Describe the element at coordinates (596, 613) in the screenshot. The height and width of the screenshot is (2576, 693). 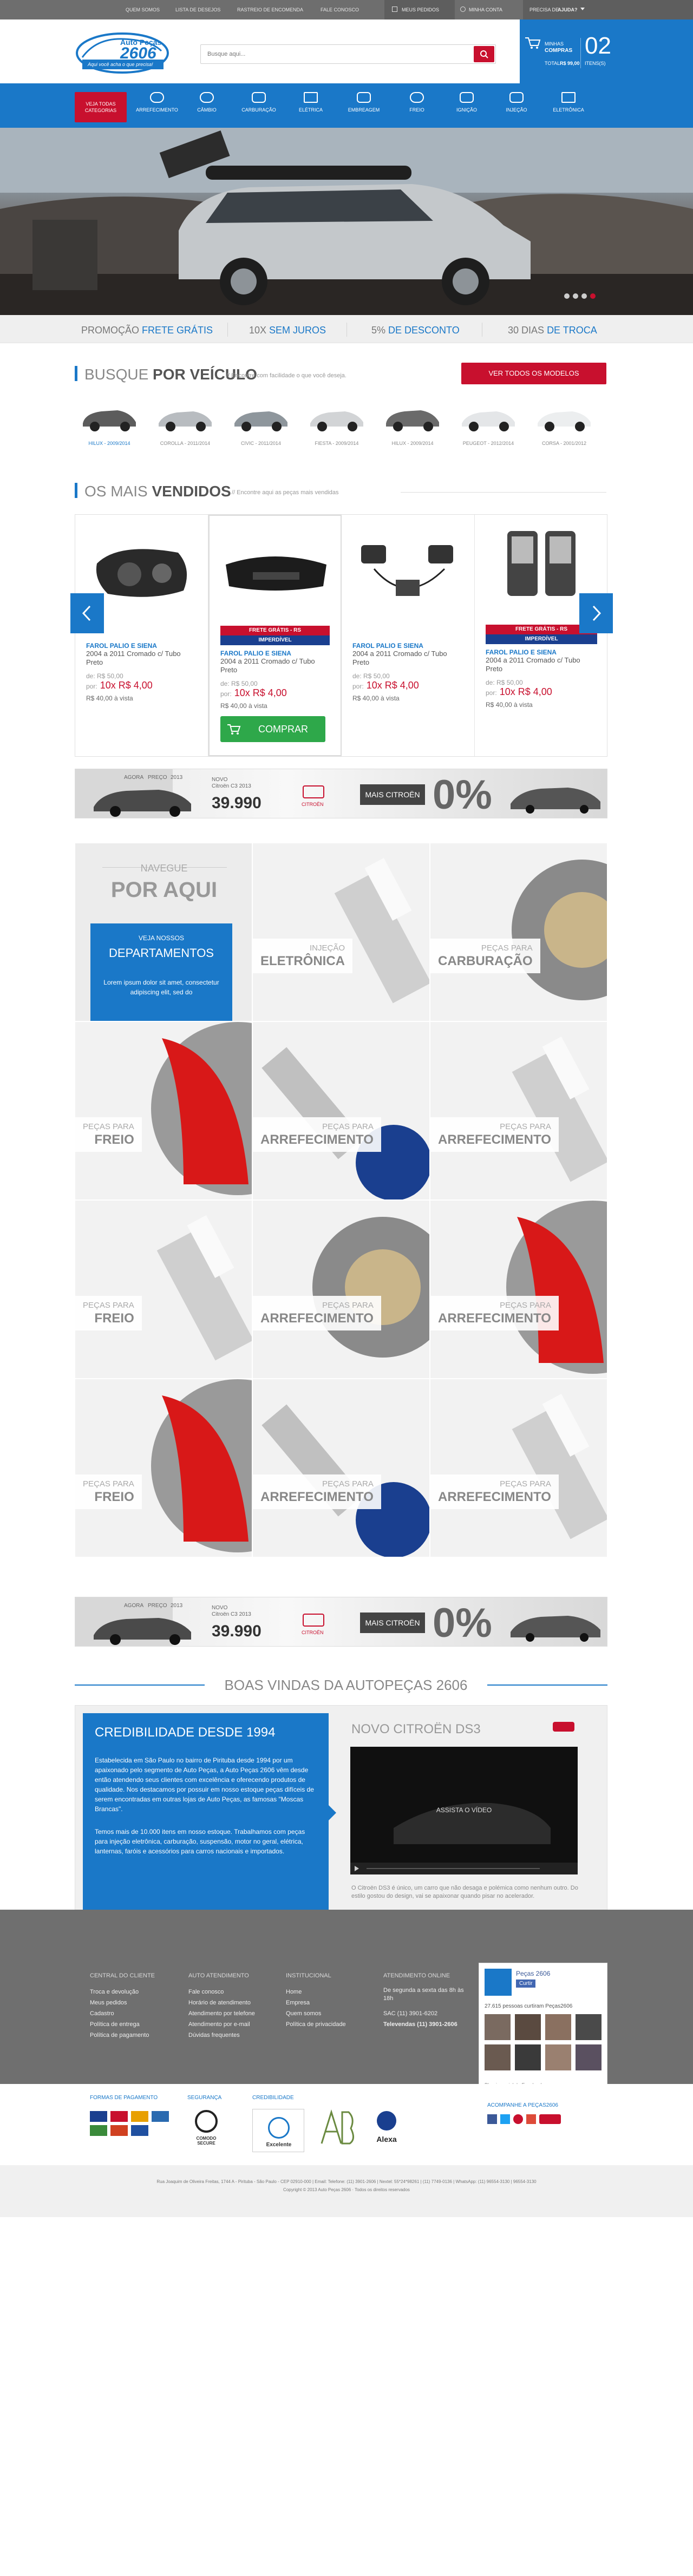
I see `carousel-next-button` at that location.